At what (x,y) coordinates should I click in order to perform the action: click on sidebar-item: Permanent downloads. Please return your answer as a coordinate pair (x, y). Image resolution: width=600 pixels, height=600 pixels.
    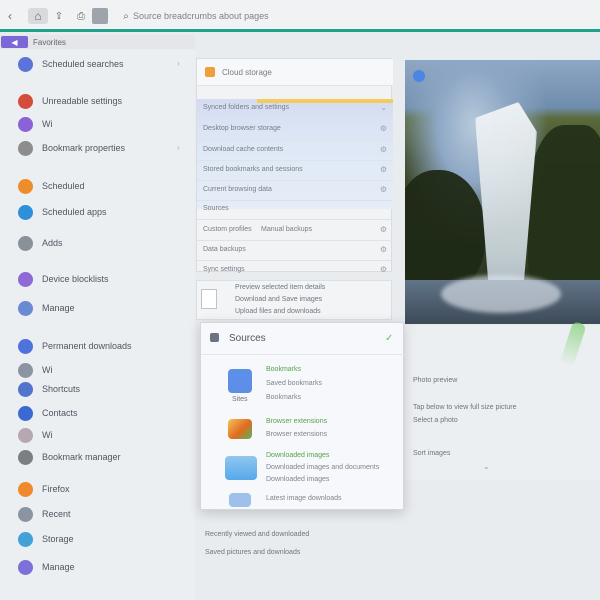
    Looking at the image, I should click on (97, 347).